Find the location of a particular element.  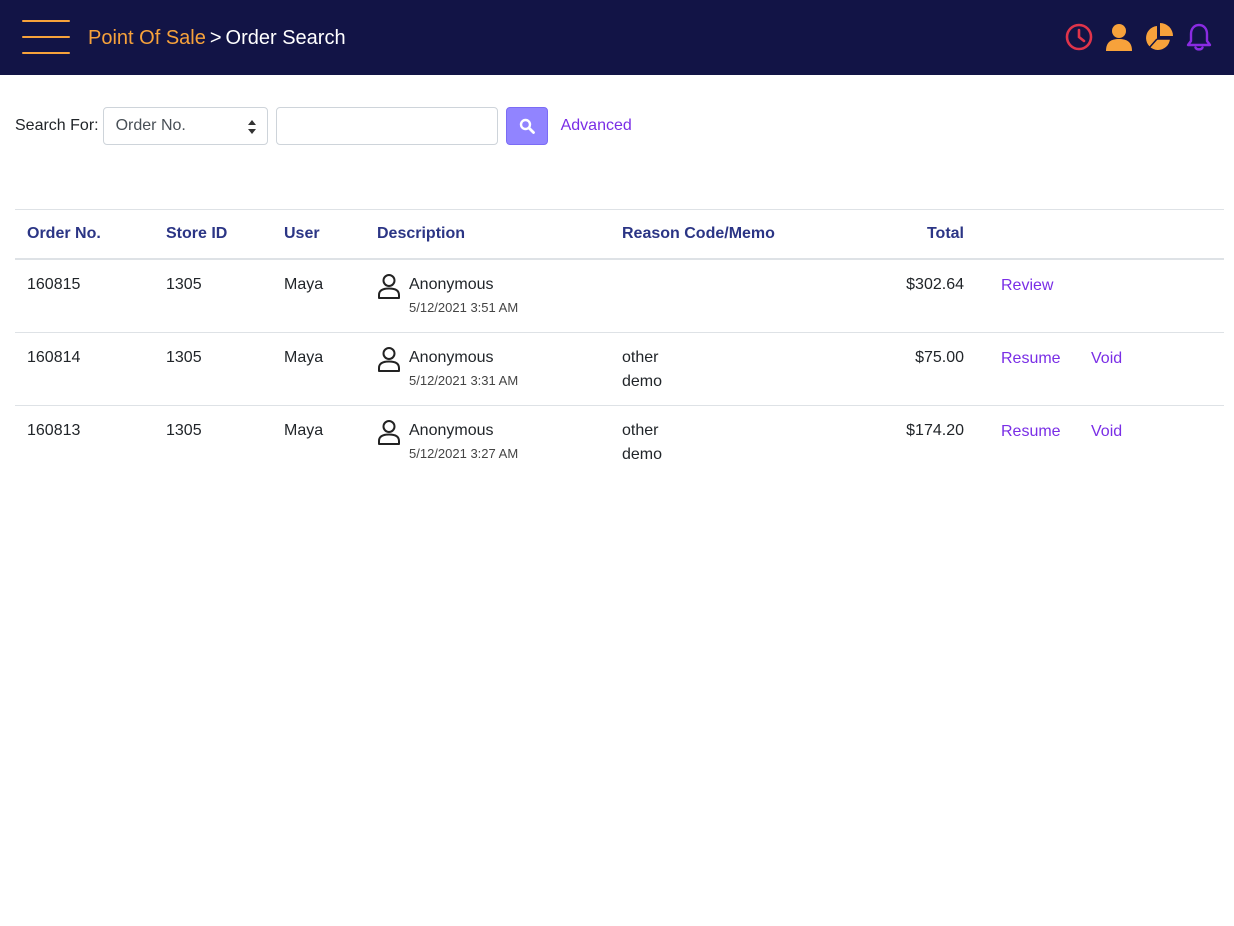

order-no-cell: 160813 is located at coordinates (54, 430).